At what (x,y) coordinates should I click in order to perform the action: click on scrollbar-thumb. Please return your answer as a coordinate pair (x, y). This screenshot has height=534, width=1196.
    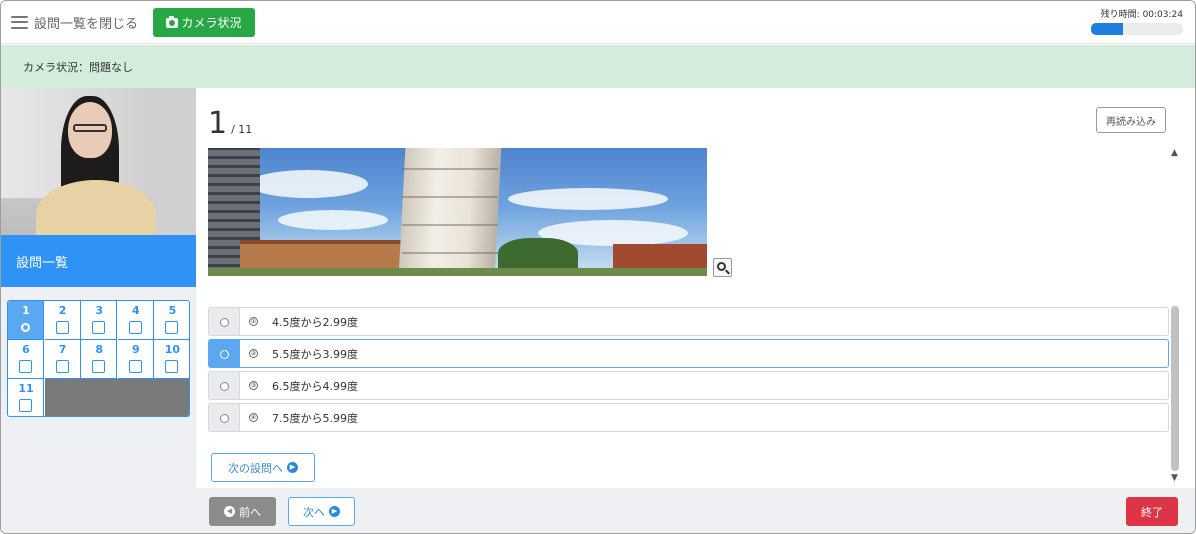
    Looking at the image, I should click on (1175, 388).